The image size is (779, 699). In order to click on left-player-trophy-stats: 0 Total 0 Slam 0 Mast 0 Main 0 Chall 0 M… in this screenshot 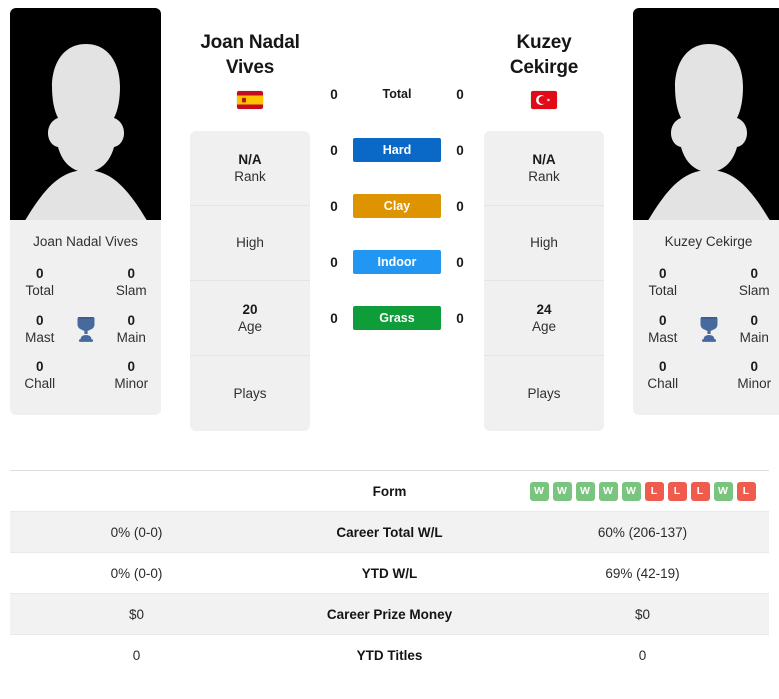, I will do `click(85, 337)`.